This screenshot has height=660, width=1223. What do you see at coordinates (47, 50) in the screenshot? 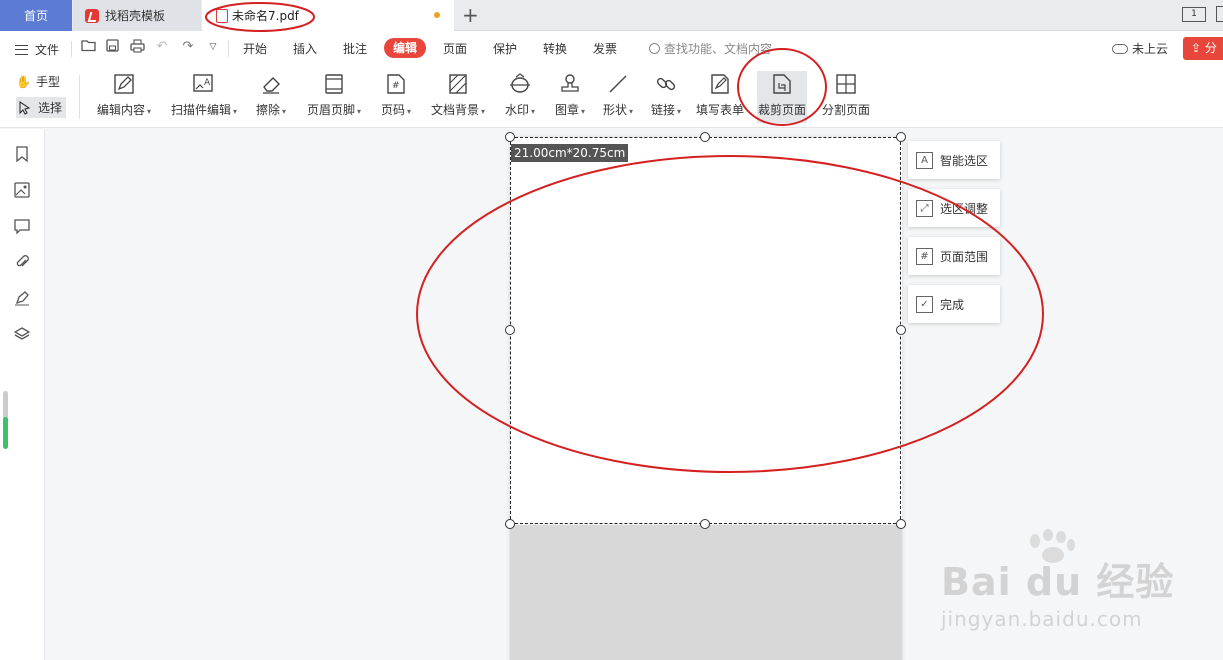
I see `file-menu-label: 文件` at bounding box center [47, 50].